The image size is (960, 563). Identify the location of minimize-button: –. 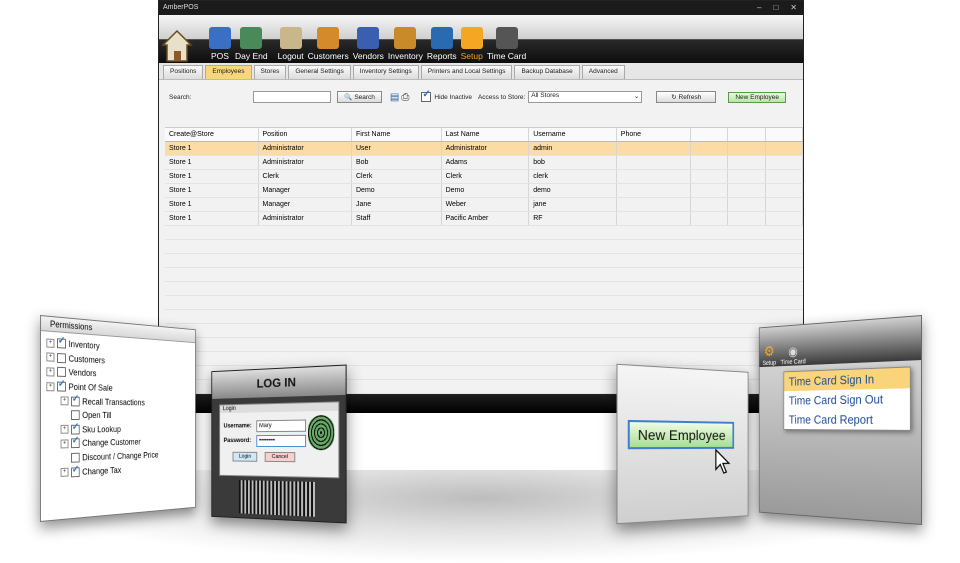
(759, 8).